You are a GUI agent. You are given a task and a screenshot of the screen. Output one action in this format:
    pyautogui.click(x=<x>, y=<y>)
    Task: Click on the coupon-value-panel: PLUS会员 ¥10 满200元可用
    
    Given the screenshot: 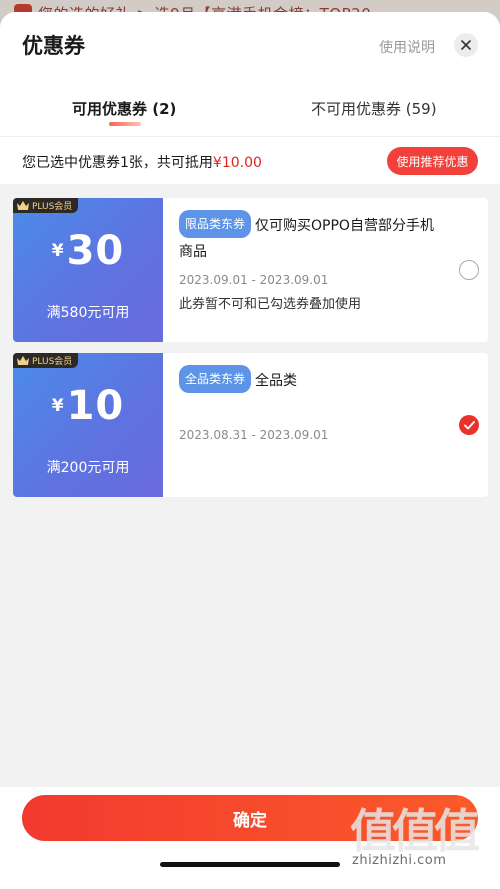 What is the action you would take?
    pyautogui.click(x=88, y=425)
    